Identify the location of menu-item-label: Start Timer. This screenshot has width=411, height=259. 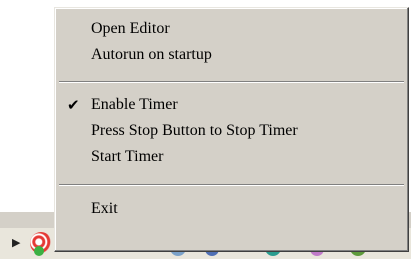
(127, 156).